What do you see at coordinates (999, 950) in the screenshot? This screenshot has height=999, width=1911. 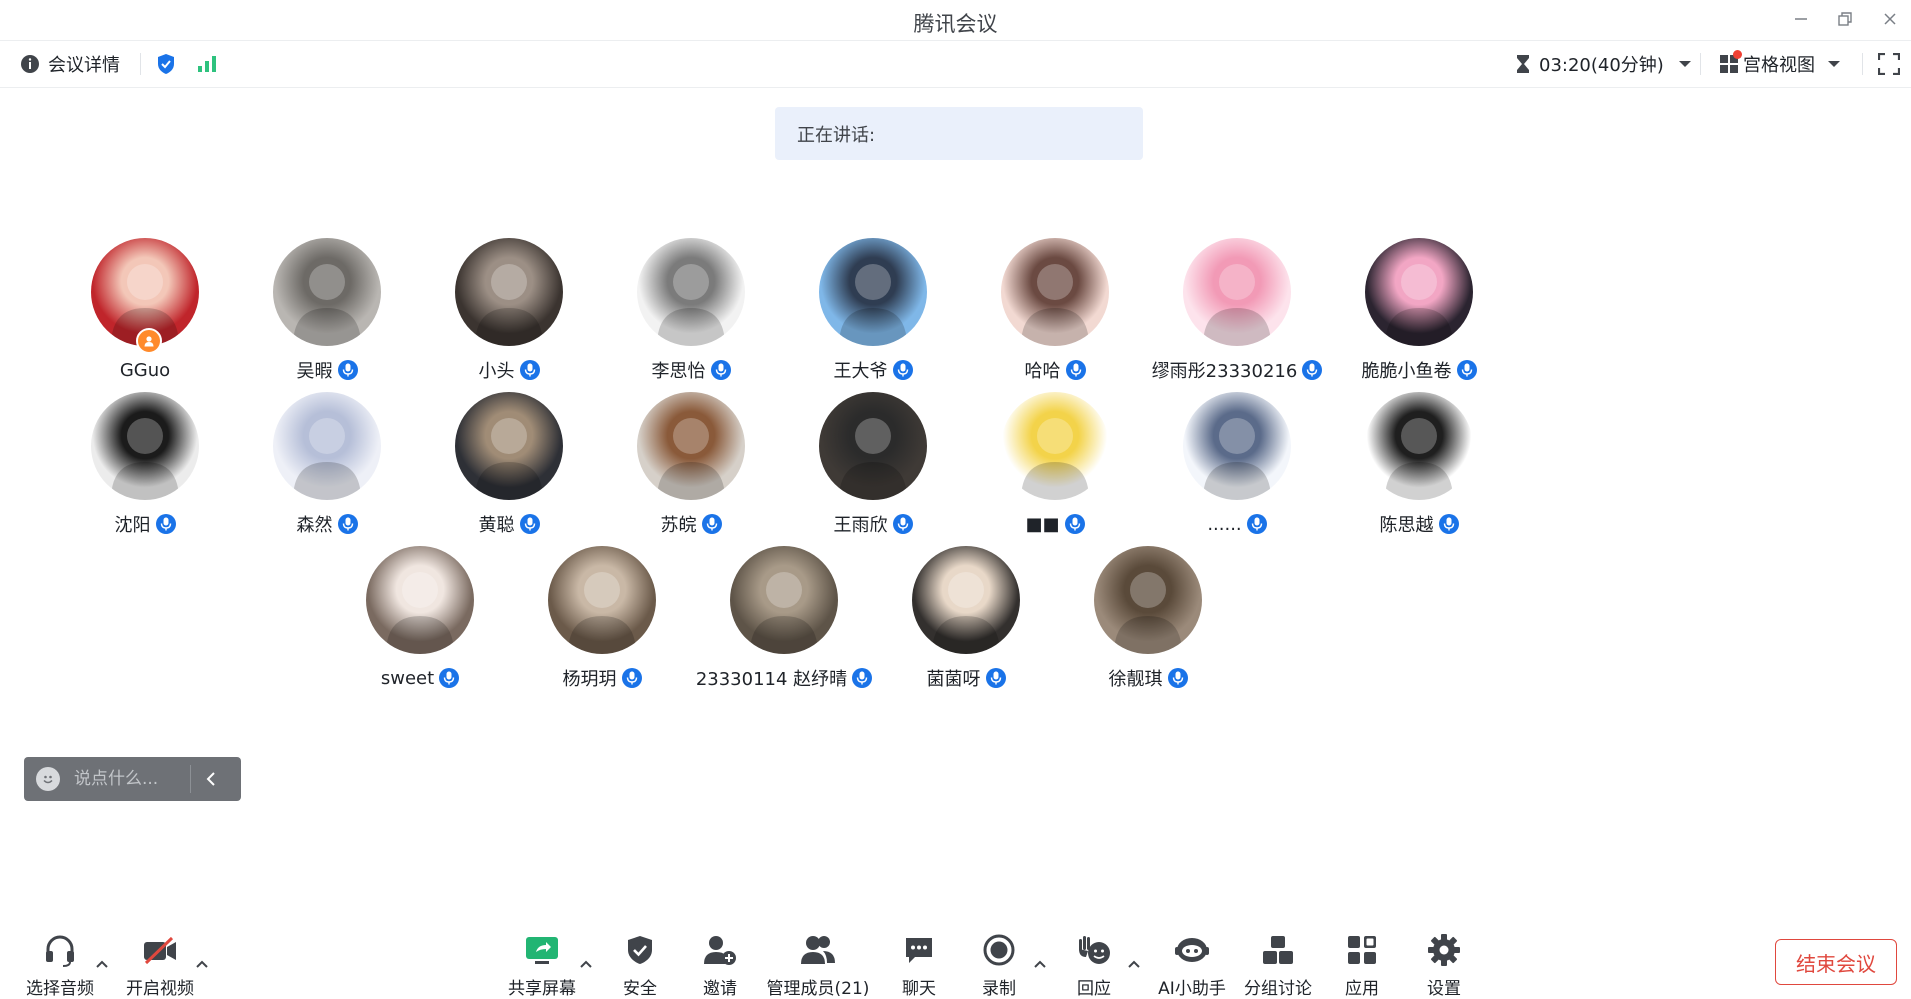 I see `record-icon` at bounding box center [999, 950].